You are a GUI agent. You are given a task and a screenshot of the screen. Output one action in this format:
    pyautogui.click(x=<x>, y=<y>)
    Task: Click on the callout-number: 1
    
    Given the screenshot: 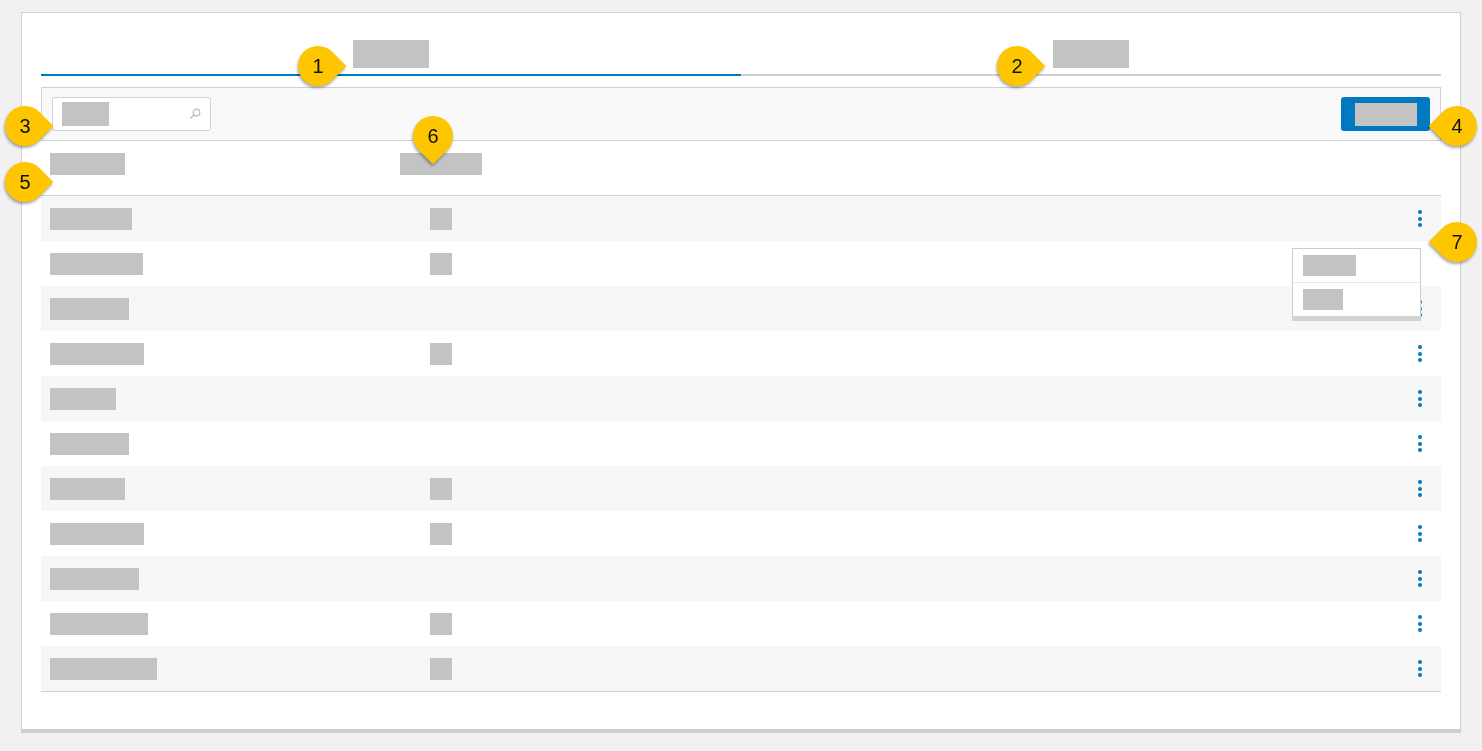 What is the action you would take?
    pyautogui.click(x=318, y=66)
    